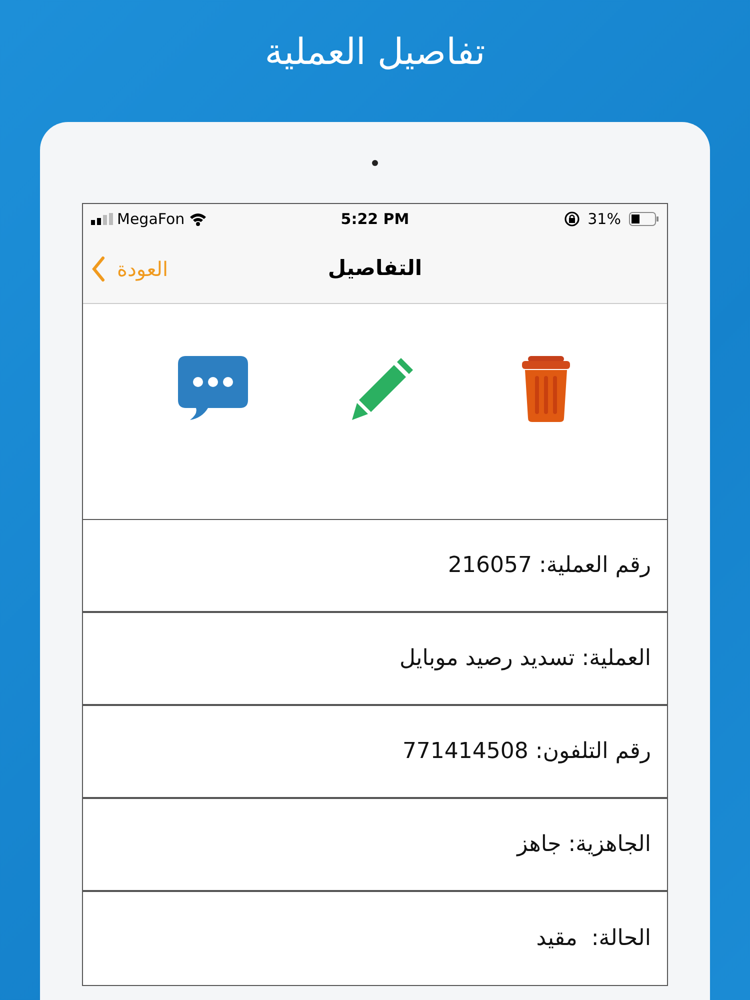  I want to click on back-button: العودة, so click(129, 268).